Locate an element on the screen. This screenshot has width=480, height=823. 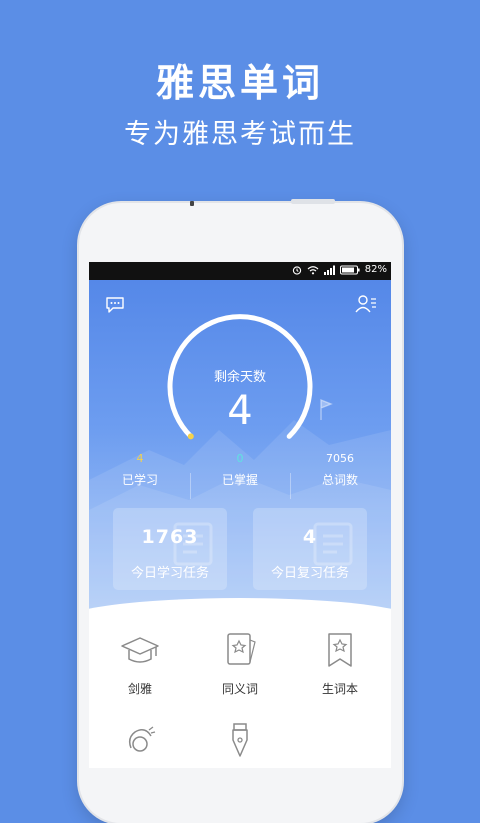
gauge-label: 剩余天数 is located at coordinates (239, 377).